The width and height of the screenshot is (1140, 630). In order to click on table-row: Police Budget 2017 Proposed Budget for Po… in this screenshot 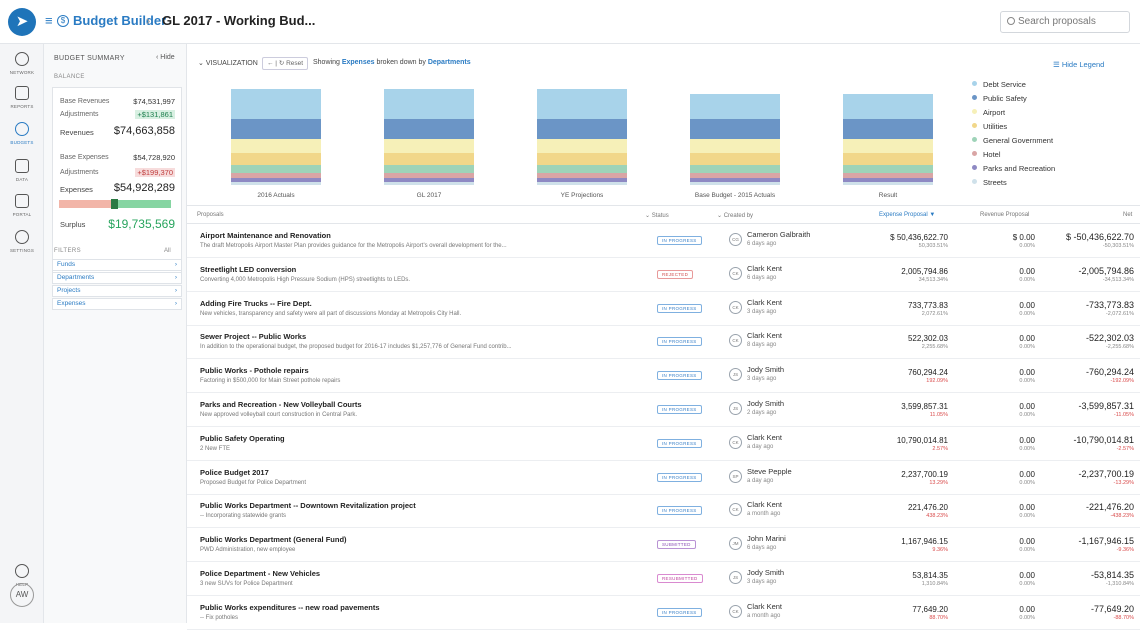, I will do `click(663, 478)`.